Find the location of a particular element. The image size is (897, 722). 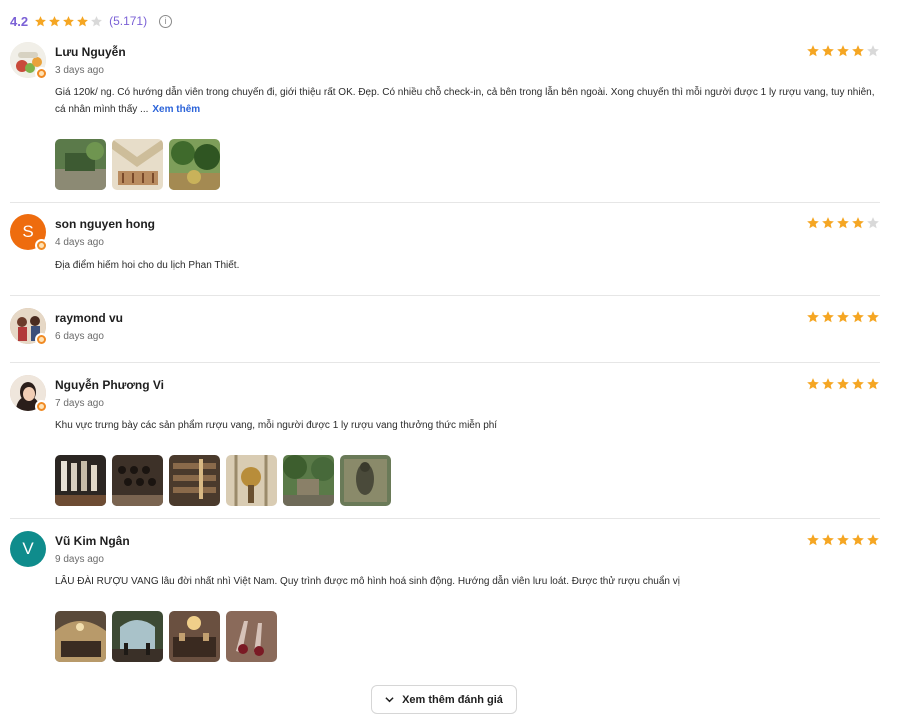

chevron-down-icon is located at coordinates (389, 700).